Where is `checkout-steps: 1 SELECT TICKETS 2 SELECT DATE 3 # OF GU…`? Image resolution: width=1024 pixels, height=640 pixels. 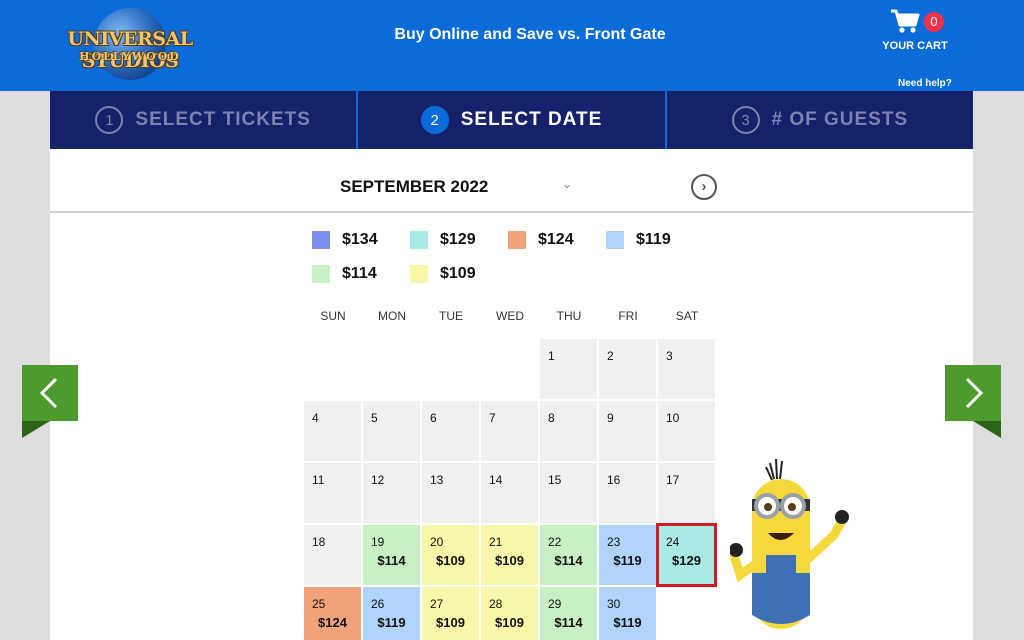 checkout-steps: 1 SELECT TICKETS 2 SELECT DATE 3 # OF GU… is located at coordinates (511, 120).